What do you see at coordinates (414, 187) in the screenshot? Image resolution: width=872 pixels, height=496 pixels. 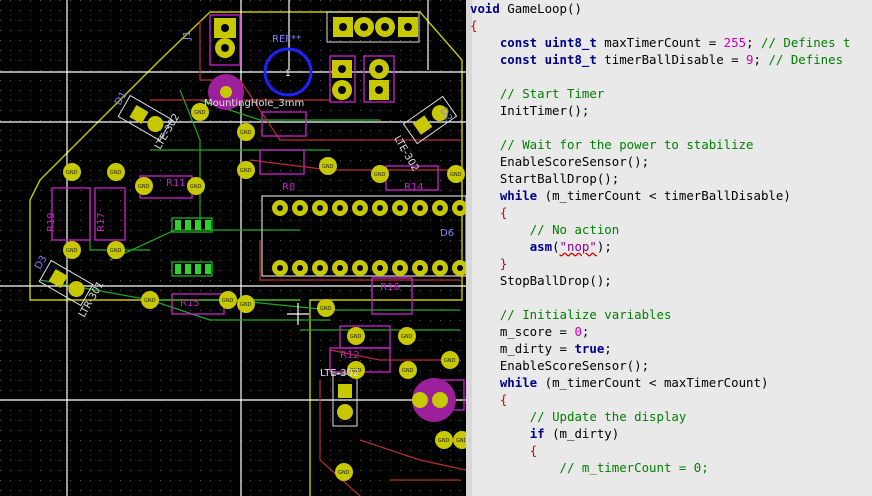 I see `reference-label: R14` at bounding box center [414, 187].